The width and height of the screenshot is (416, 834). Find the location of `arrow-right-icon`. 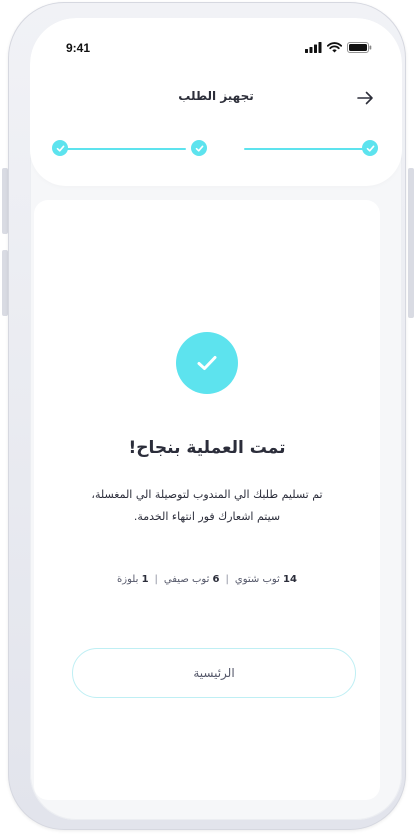

arrow-right-icon is located at coordinates (365, 98).